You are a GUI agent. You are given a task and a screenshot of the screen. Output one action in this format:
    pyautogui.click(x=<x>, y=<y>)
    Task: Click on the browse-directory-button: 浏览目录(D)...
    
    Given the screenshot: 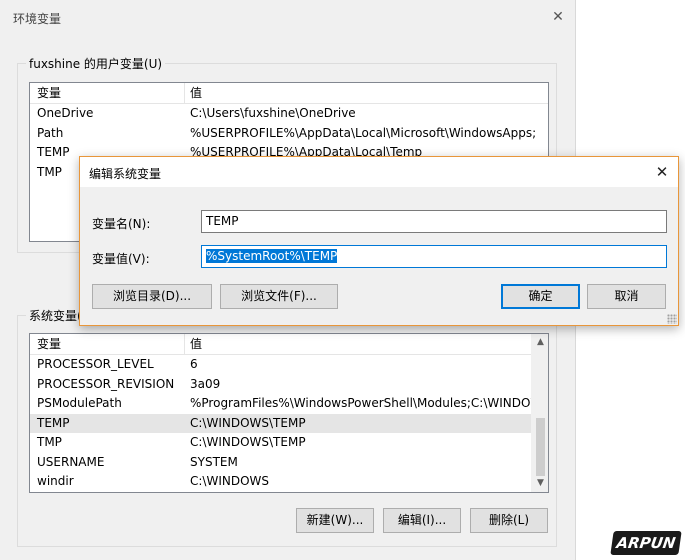 What is the action you would take?
    pyautogui.click(x=152, y=296)
    